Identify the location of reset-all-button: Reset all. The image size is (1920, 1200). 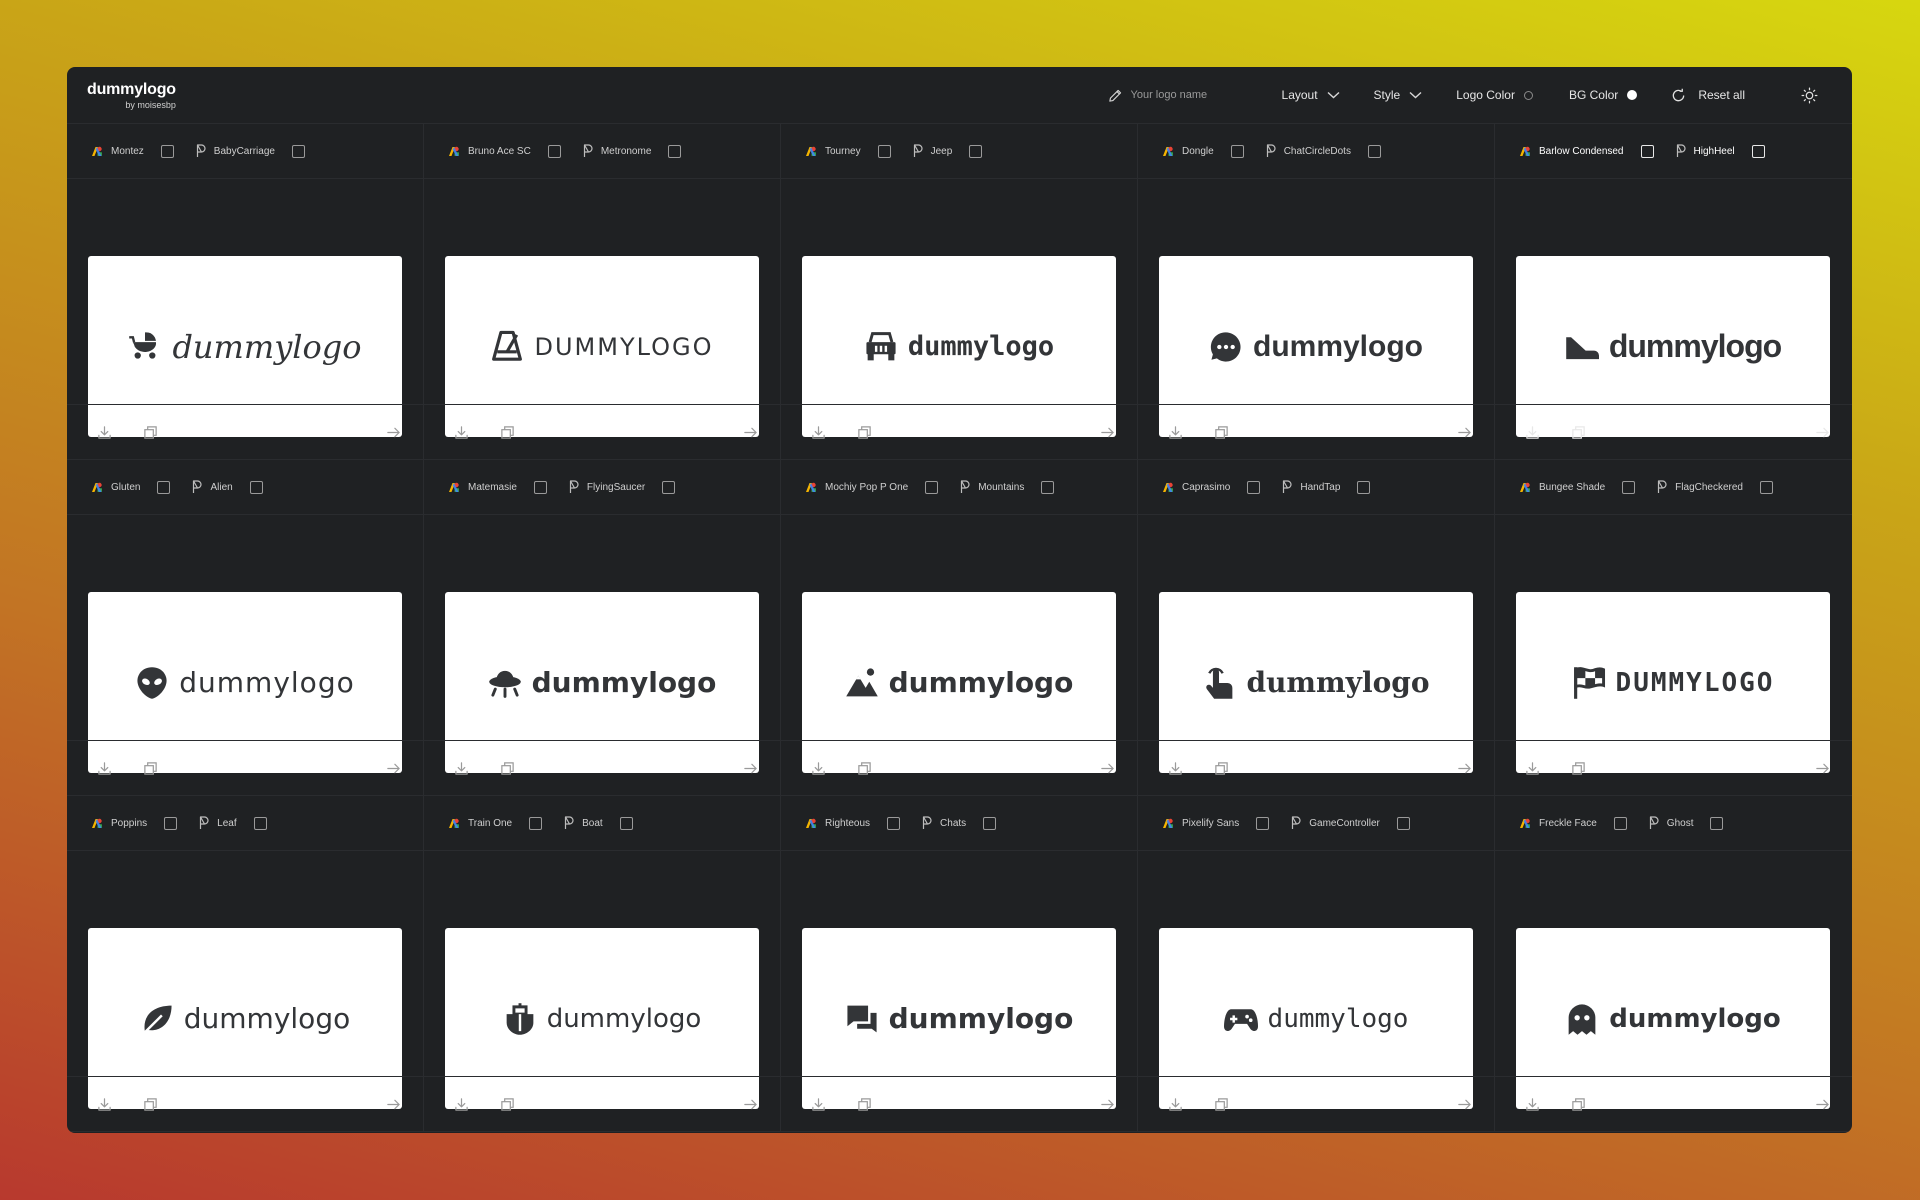
(1708, 95).